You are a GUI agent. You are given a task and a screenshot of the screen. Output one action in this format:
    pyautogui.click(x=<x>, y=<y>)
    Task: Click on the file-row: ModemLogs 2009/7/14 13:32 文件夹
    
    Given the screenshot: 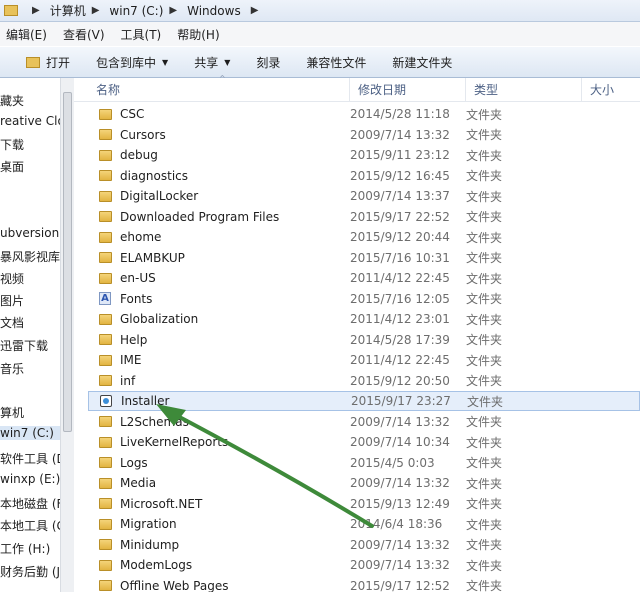 What is the action you would take?
    pyautogui.click(x=364, y=565)
    